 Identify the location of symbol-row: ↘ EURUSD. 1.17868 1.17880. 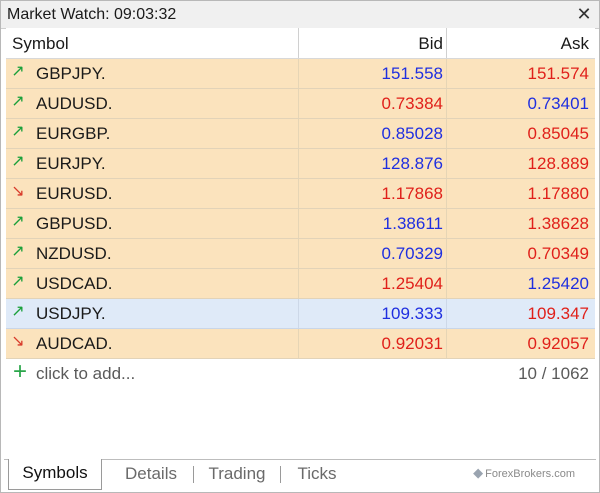
(300, 194).